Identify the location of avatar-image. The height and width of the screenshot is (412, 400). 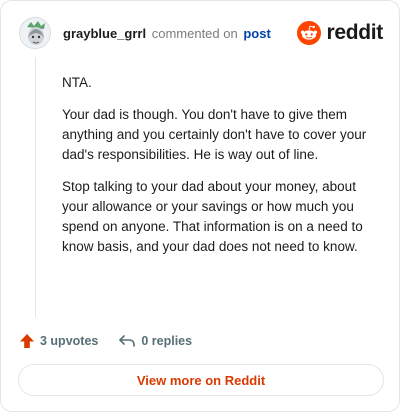
(35, 33).